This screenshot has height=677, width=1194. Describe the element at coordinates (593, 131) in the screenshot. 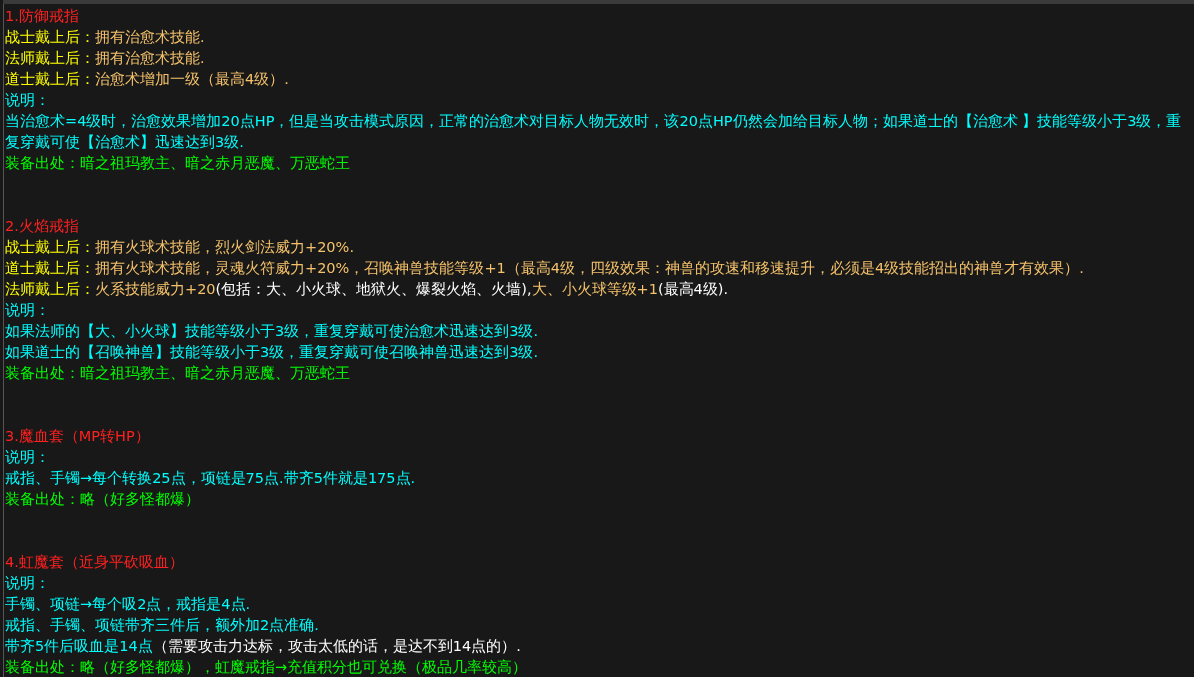

I see `line-text: 当治愈术=4级时，治愈效果增加20点HP，但是当攻击模式原因，正常的治愈术对目标人物无效时，该20点HP仍然会加给目标人物；如果道士的【治愈术 】技能等级小于3级，重复穿戴可使【治愈术】迅速达到3级.` at that location.